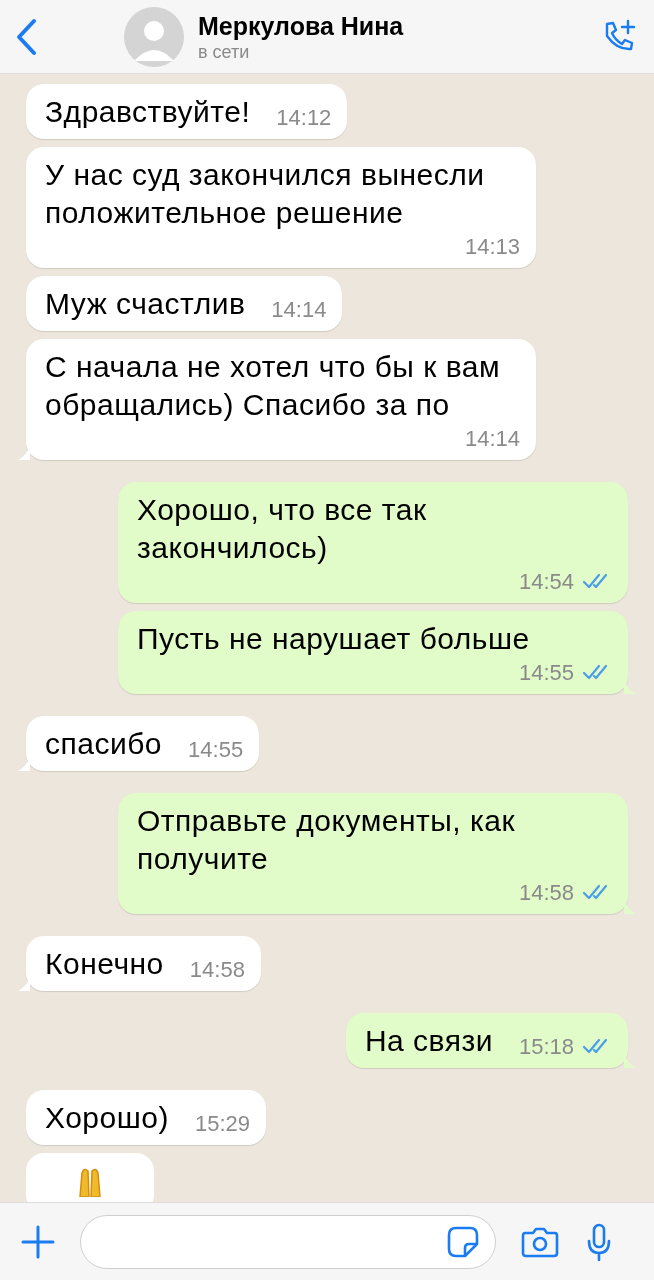 This screenshot has width=654, height=1280. I want to click on message-text: Хорошо), so click(107, 1118).